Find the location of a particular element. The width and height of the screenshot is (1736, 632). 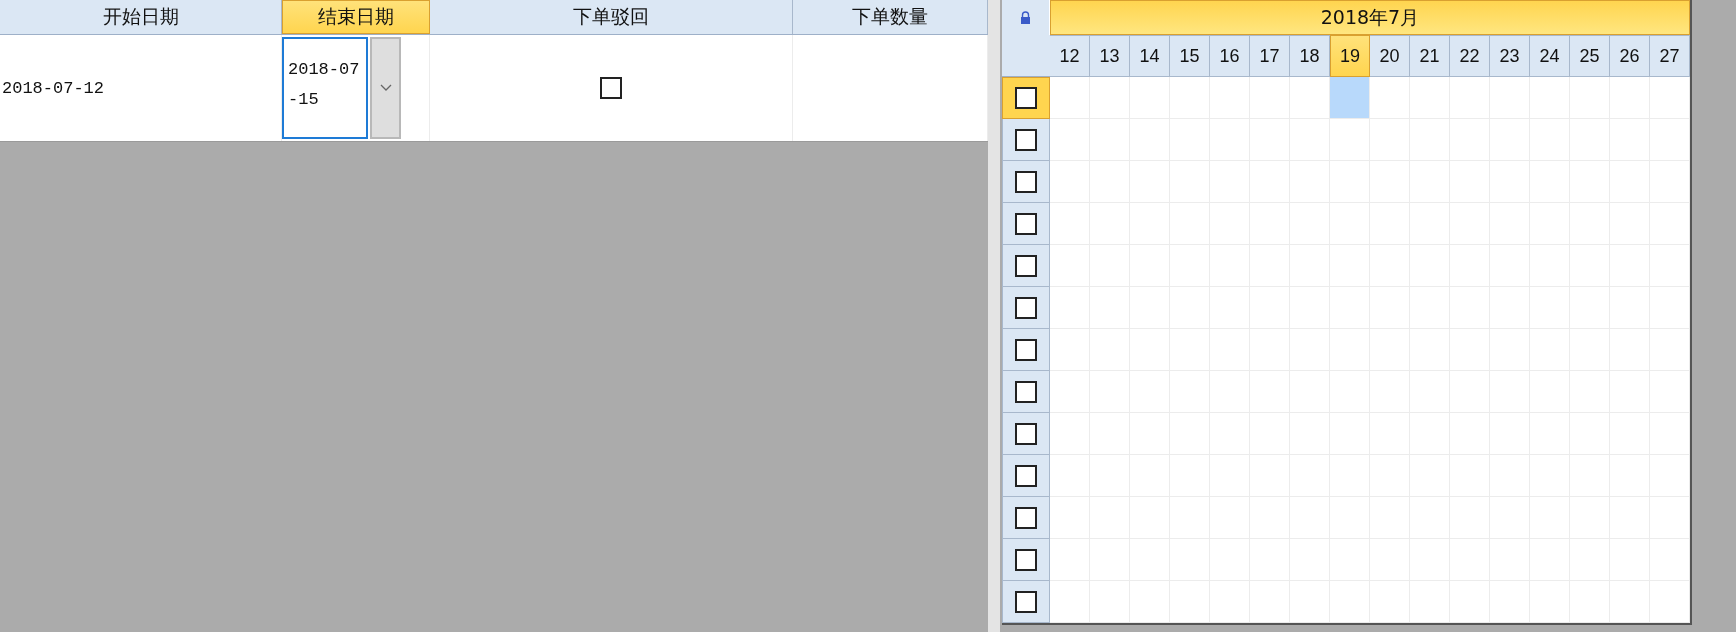

day-header: 25 is located at coordinates (1590, 56).